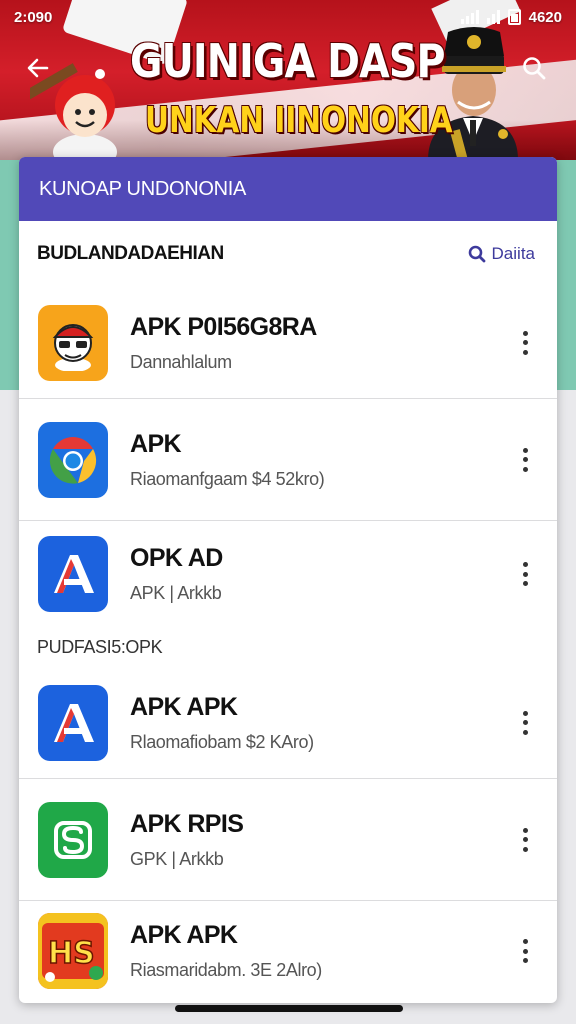  Describe the element at coordinates (130, 253) in the screenshot. I see `section-title: BUDLANDADAEHIAN` at that location.